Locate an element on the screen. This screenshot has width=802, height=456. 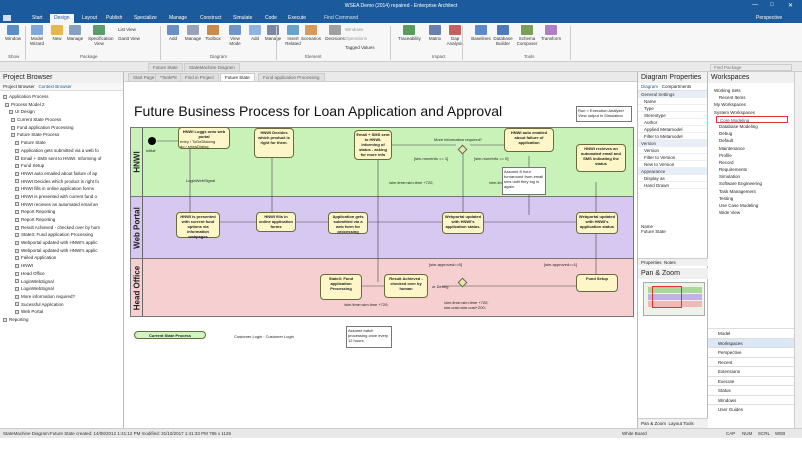
property-section-header: Appearance is located at coordinates (672, 171).